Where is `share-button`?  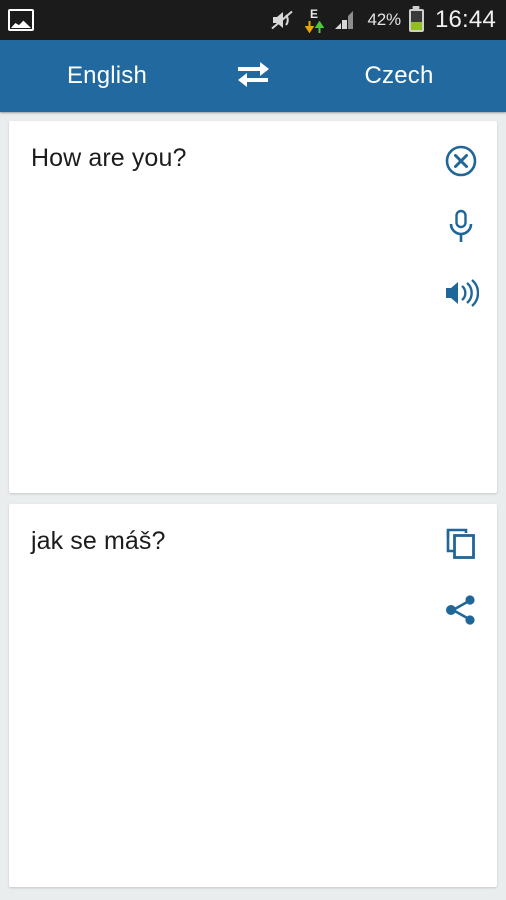
share-button is located at coordinates (461, 612).